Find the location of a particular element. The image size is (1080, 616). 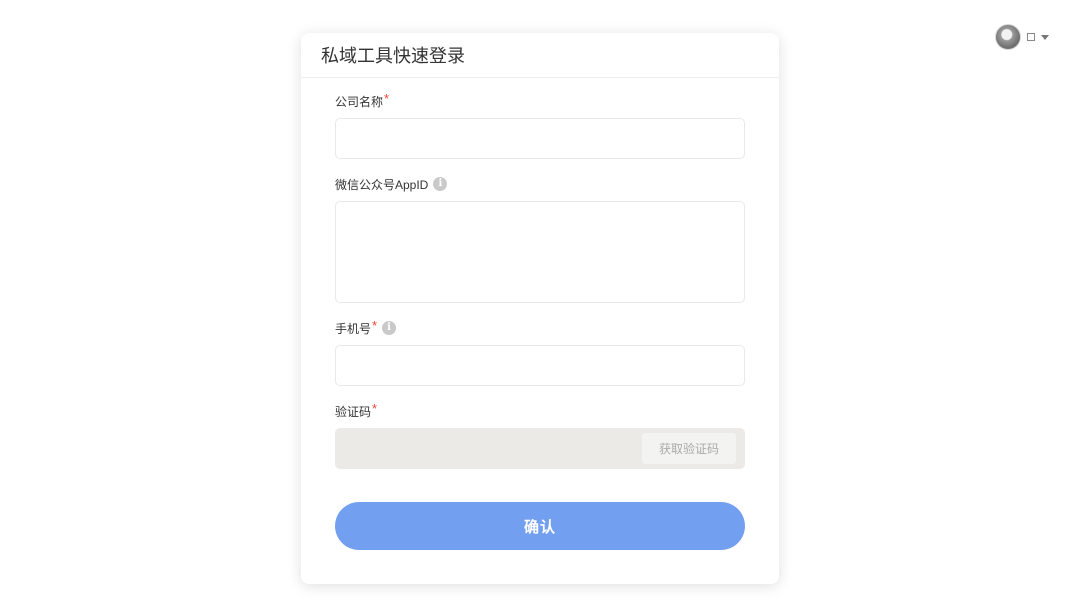

verification-code-row: 获取验证码 is located at coordinates (540, 448).